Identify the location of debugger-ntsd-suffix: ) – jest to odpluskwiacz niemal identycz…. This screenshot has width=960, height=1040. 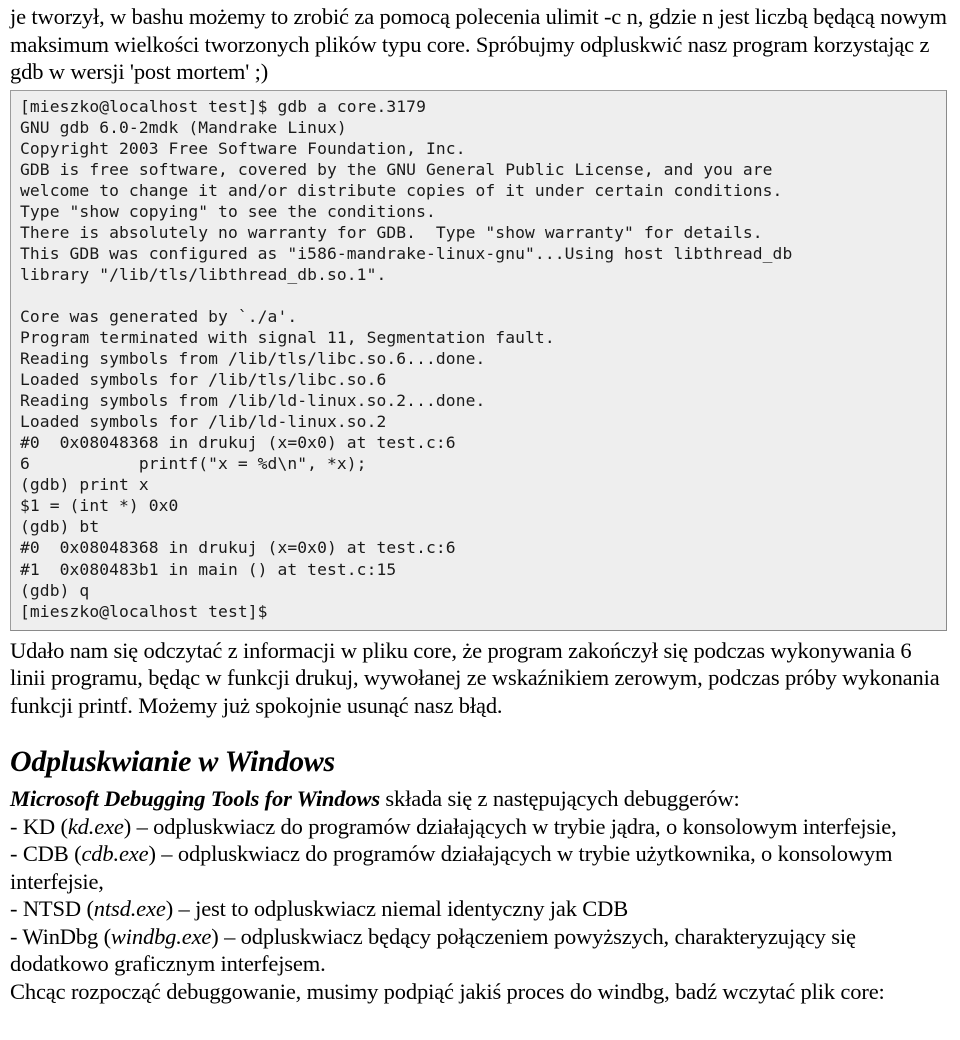
(397, 909).